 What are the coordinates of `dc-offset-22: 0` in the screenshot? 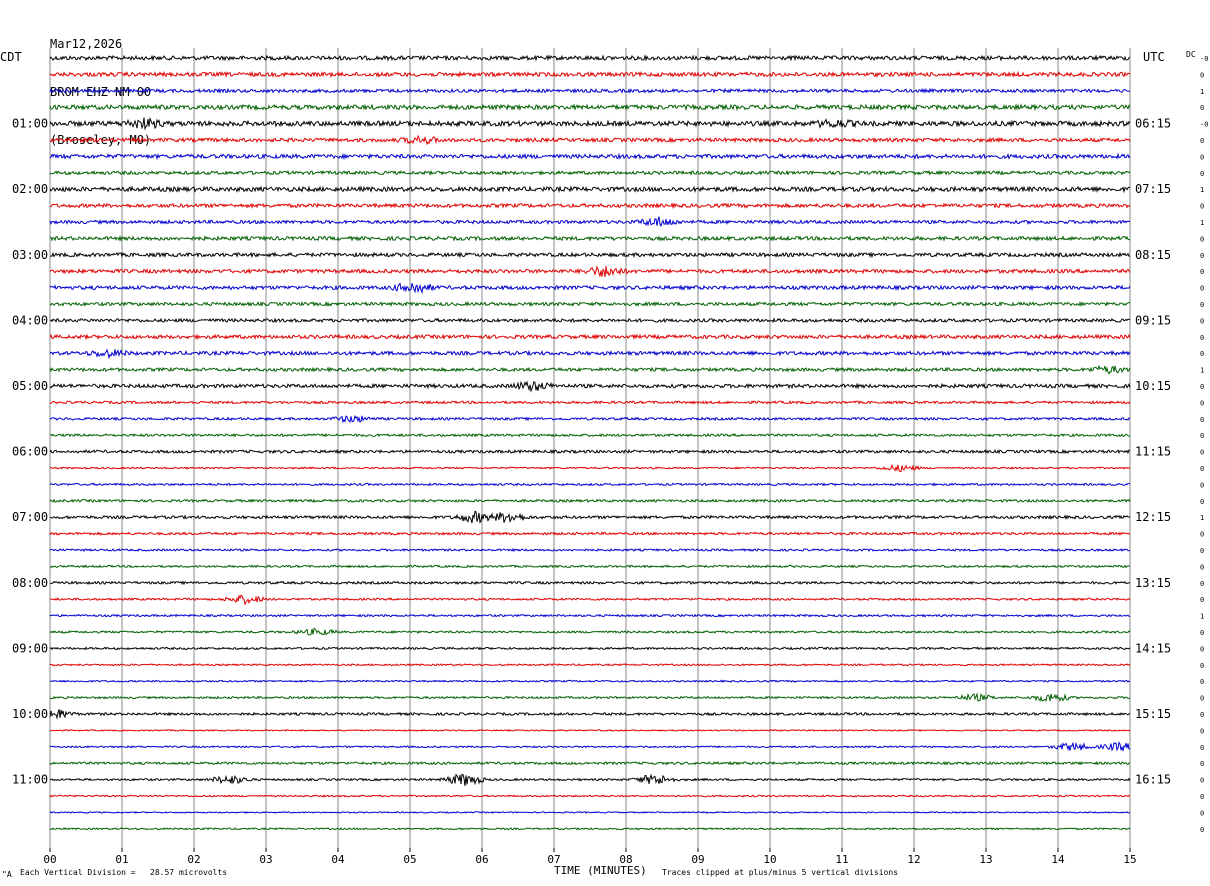 It's located at (1202, 420).